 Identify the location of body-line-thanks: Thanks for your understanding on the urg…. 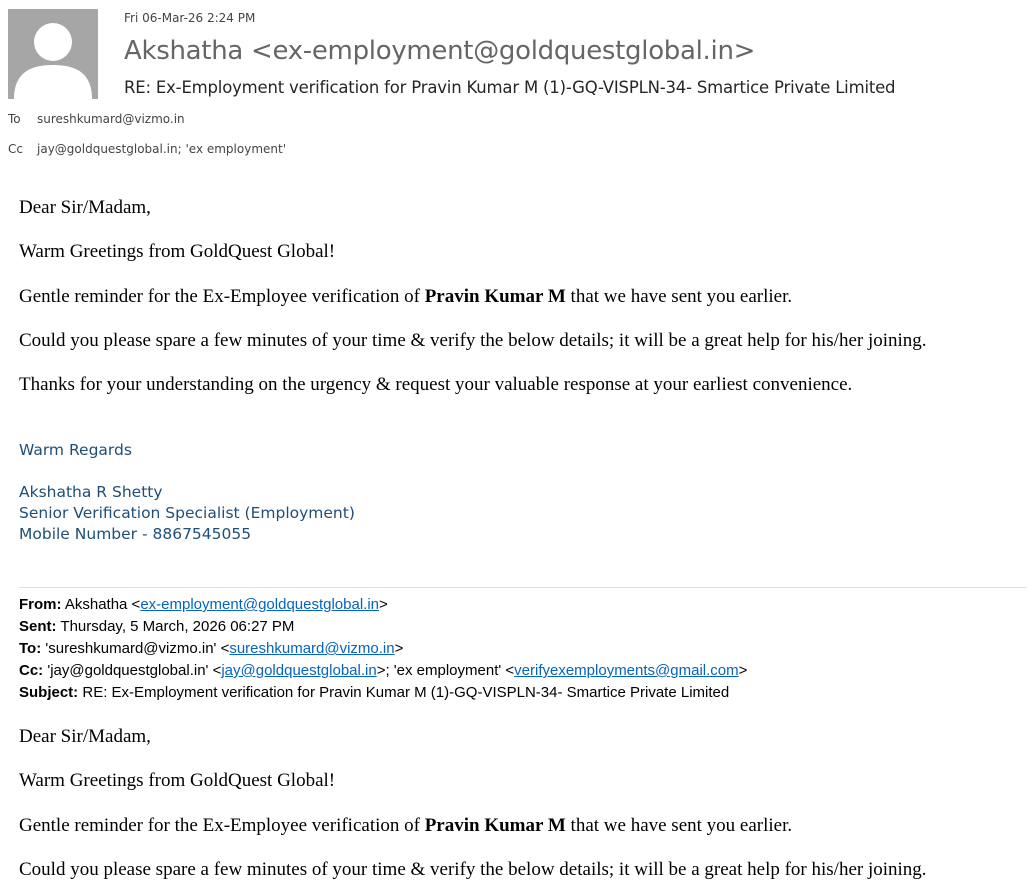
(436, 384).